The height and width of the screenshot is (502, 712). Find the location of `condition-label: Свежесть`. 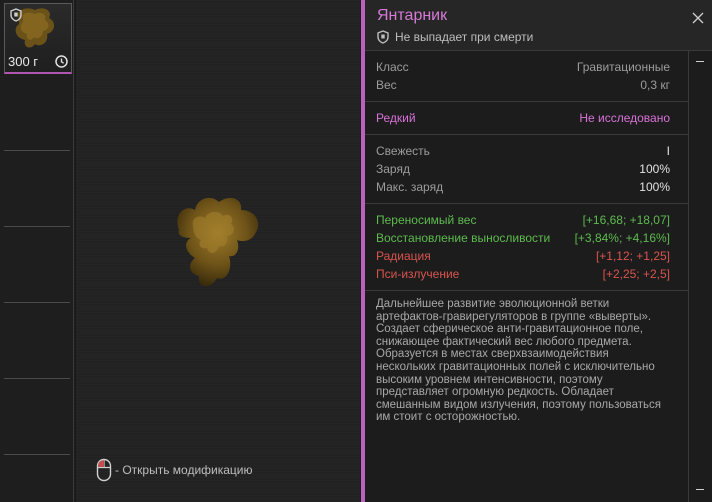

condition-label: Свежесть is located at coordinates (403, 151).